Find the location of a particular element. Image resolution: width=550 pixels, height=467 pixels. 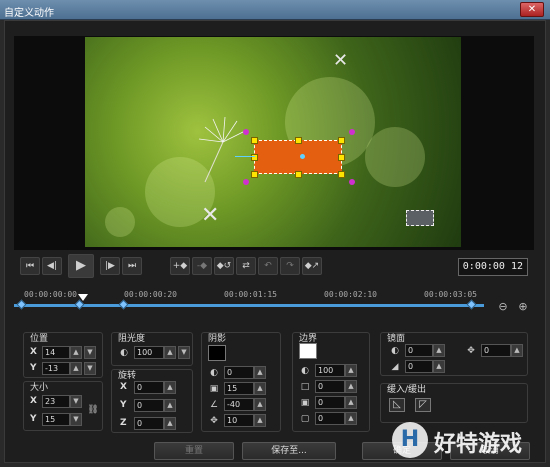

playback-controls: ⏮ ◀| ▶ |▶ ⏭ +◆ -◆ ◆↺ ⇄ ↶ ↷ ◆↗ 0:00:00 12 is located at coordinates (274, 267).